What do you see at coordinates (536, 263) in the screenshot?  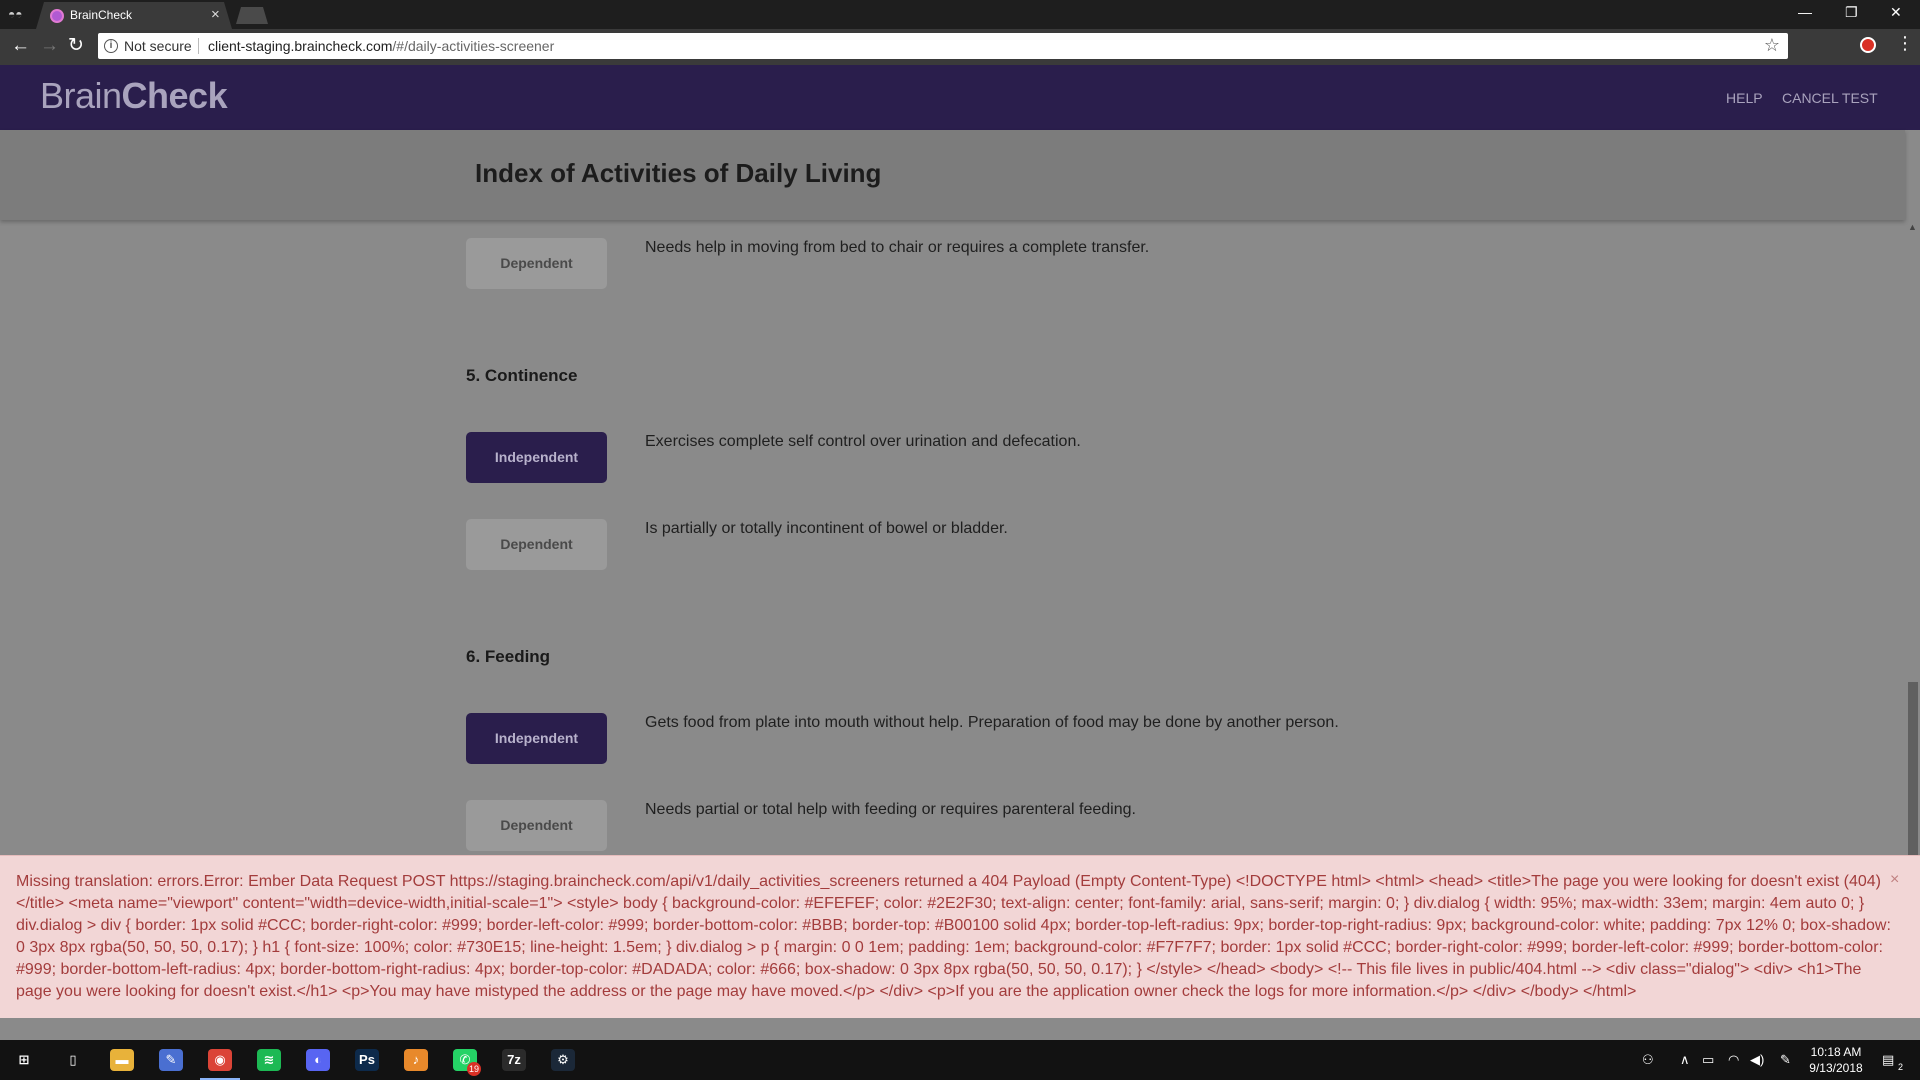 I see `transfer-dependent-button: Dependent` at bounding box center [536, 263].